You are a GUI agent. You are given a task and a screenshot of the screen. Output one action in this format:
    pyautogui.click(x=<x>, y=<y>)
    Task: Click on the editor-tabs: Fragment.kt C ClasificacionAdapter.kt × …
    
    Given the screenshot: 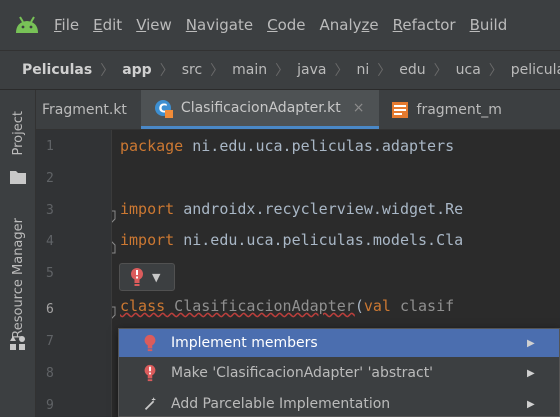 What is the action you would take?
    pyautogui.click(x=298, y=110)
    